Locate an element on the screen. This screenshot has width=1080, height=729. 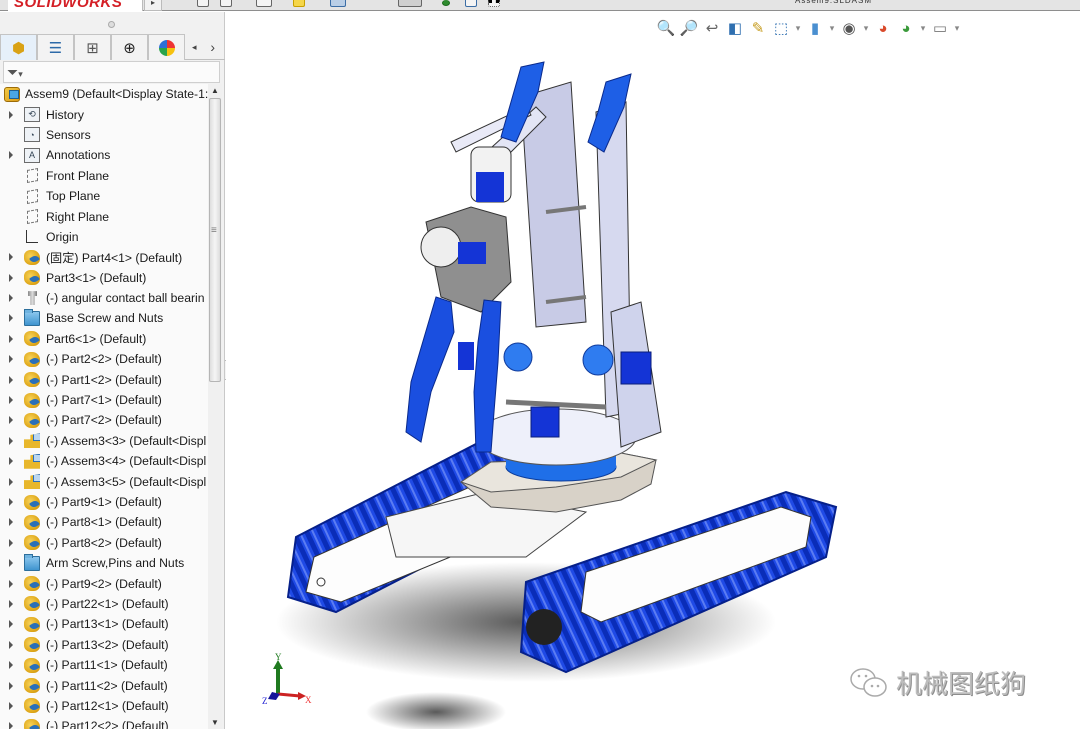
tree-item-label: (-) Part8<1> (Default) is located at coordinates (104, 522).